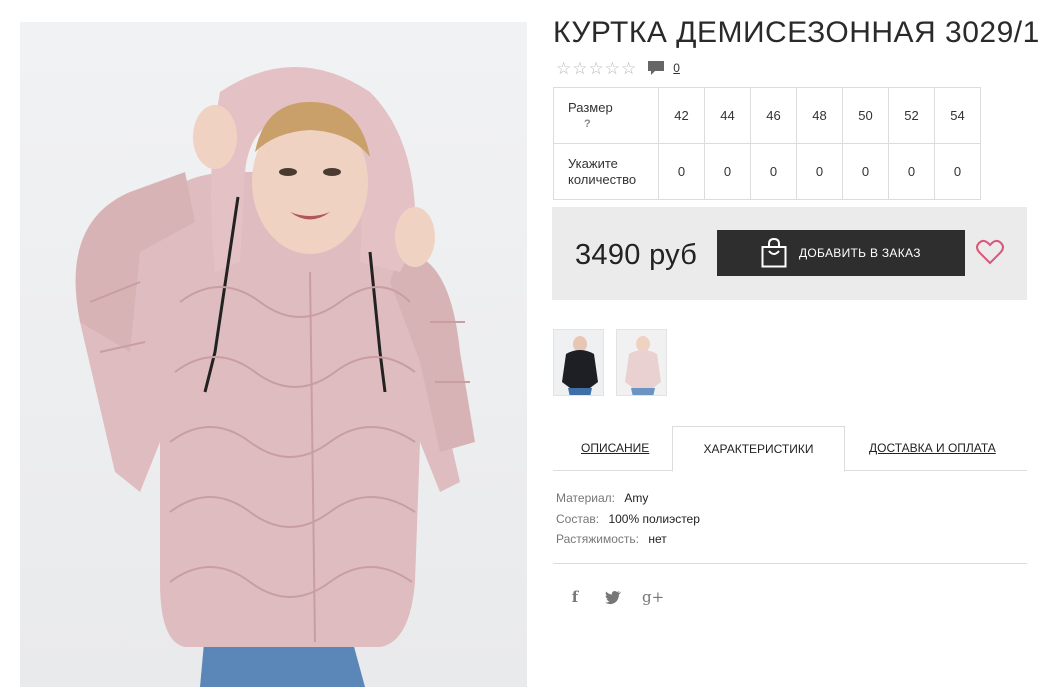  Describe the element at coordinates (657, 539) in the screenshot. I see `characteristic-value: нет` at that location.